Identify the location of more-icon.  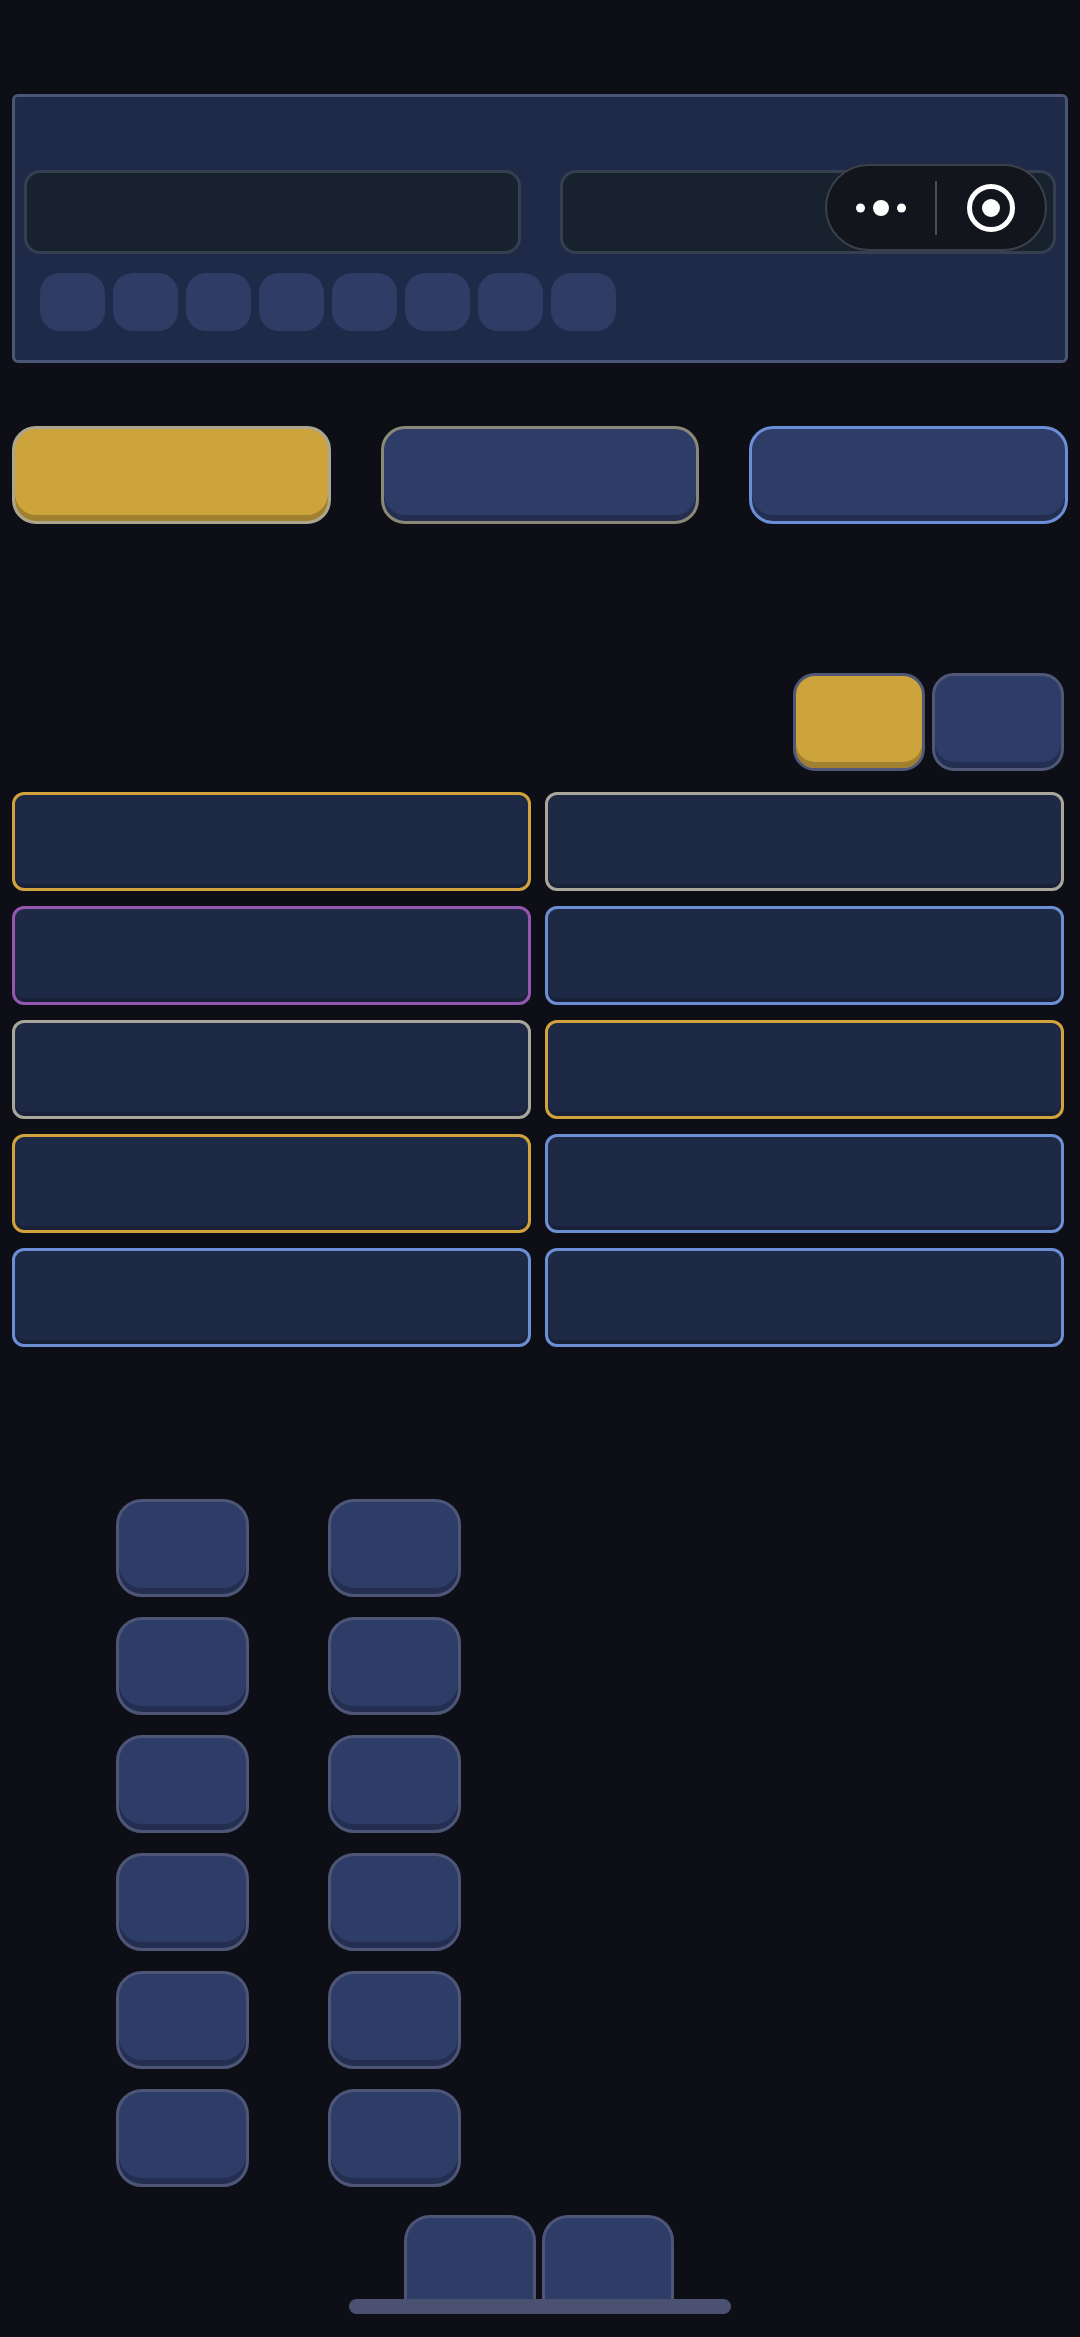
(881, 207).